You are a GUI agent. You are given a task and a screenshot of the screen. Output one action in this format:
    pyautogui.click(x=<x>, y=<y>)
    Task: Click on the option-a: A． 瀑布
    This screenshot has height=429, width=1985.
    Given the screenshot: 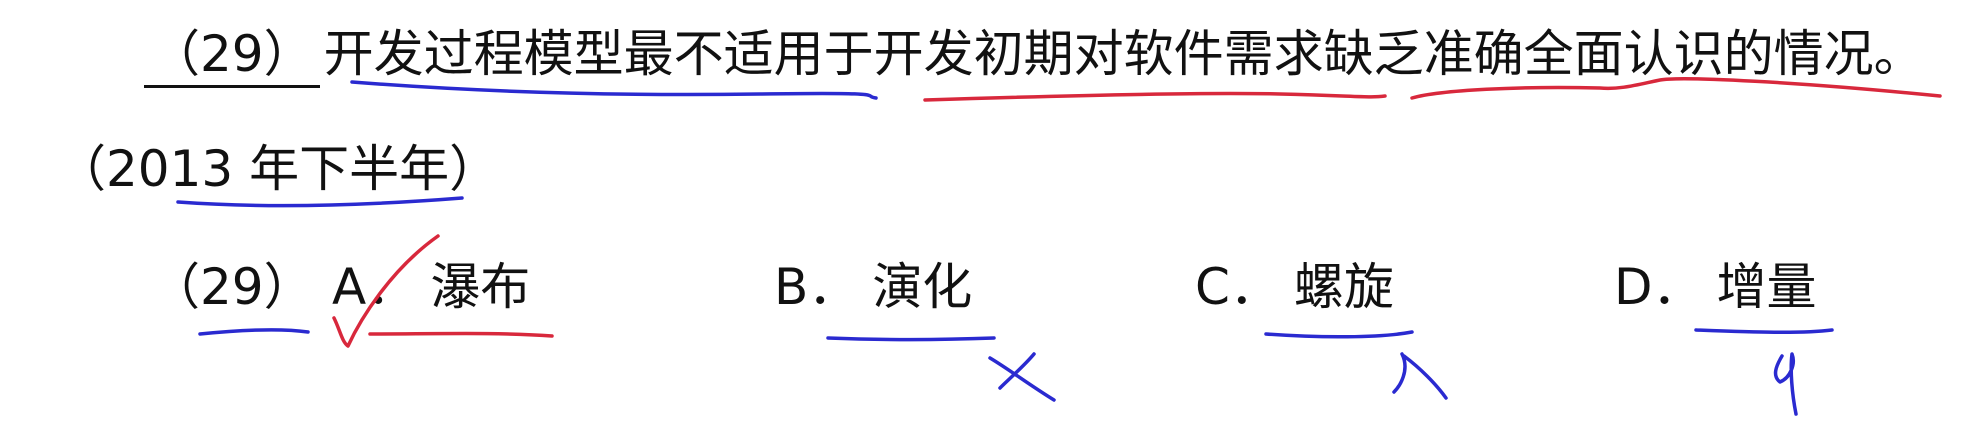 What is the action you would take?
    pyautogui.click(x=431, y=287)
    